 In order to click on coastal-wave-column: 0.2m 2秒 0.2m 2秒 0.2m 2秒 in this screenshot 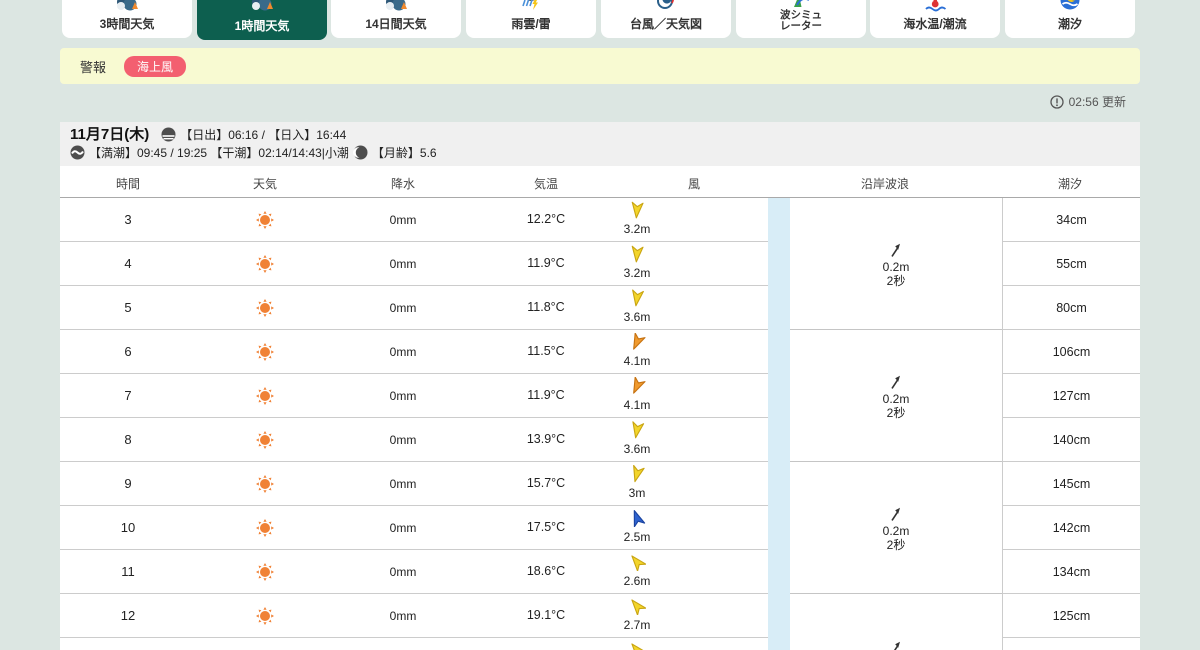, I will do `click(896, 424)`.